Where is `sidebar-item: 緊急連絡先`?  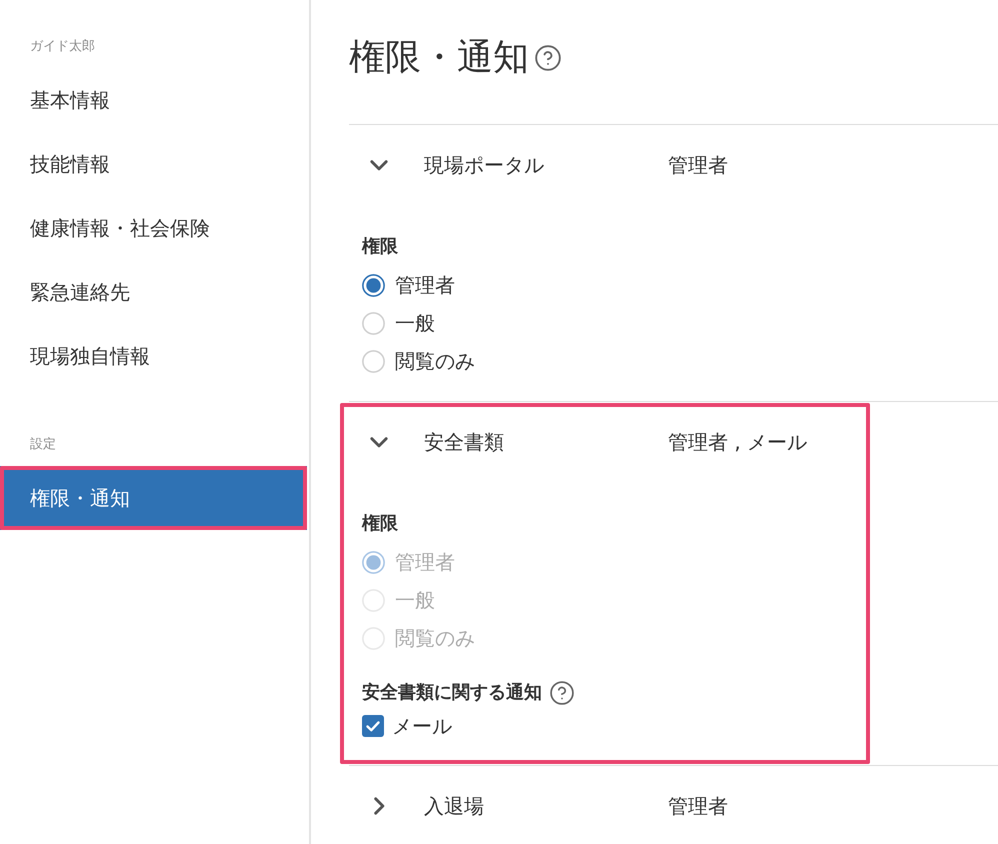
sidebar-item: 緊急連絡先 is located at coordinates (154, 292).